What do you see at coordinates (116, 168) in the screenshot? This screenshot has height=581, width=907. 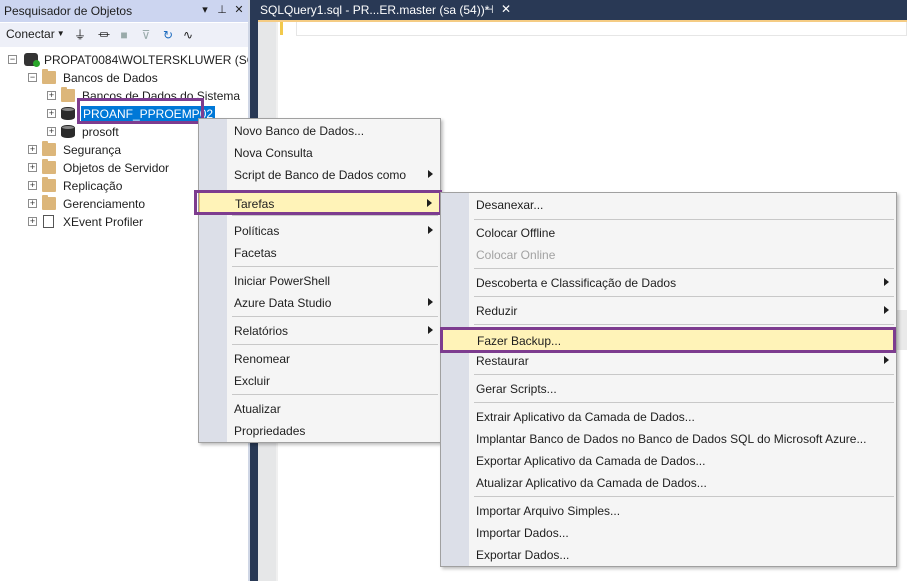 I see `server-objects-label: Objetos de Servidor` at bounding box center [116, 168].